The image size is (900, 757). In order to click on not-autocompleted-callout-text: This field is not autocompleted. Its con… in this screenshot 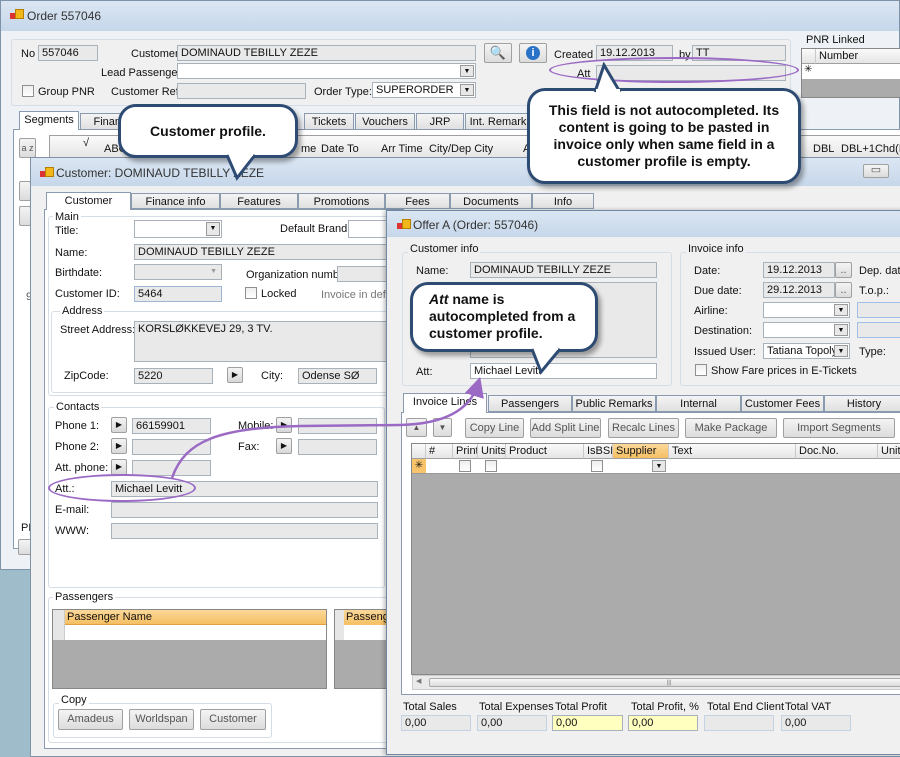, I will do `click(664, 135)`.